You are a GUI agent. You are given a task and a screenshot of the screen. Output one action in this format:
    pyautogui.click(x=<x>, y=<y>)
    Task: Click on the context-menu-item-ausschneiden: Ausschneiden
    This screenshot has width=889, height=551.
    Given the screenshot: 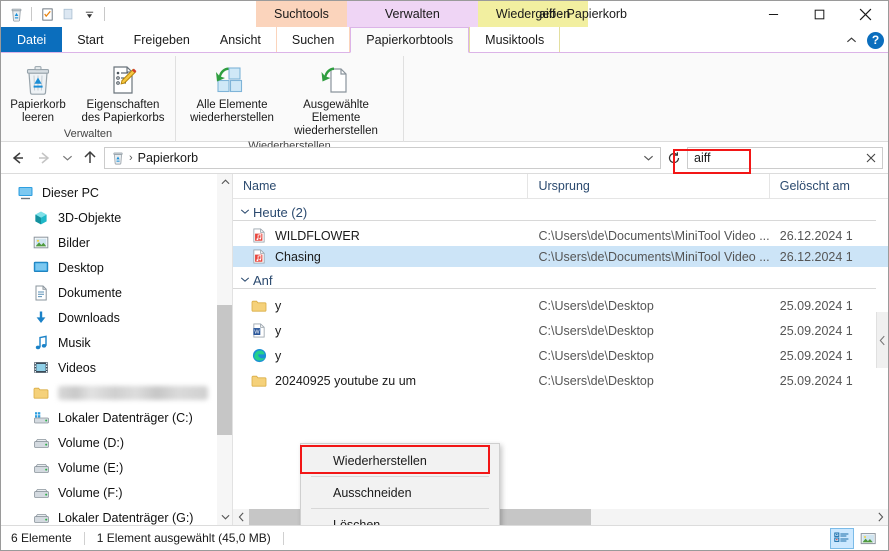 What is the action you would take?
    pyautogui.click(x=400, y=492)
    